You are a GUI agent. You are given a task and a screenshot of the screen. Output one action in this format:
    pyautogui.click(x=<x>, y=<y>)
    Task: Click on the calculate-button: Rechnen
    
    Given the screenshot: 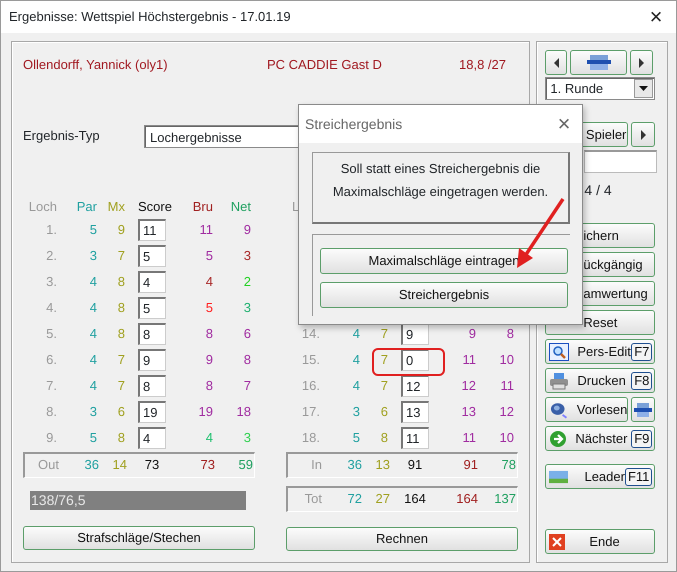 What is the action you would take?
    pyautogui.click(x=402, y=538)
    